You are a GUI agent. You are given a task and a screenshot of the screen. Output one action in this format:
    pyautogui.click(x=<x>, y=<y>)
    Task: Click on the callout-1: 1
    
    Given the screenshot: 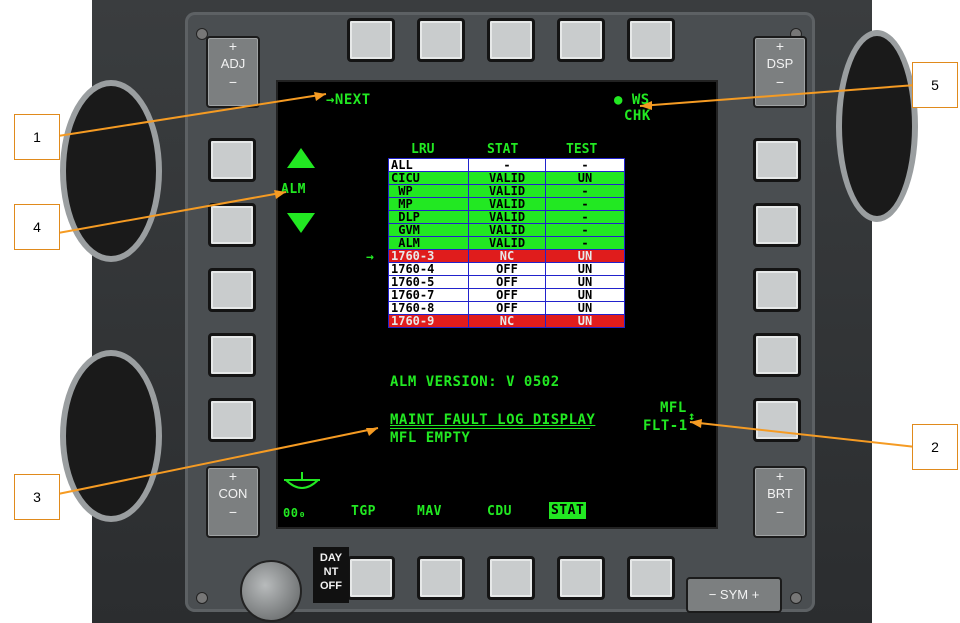 What is the action you would take?
    pyautogui.click(x=37, y=137)
    